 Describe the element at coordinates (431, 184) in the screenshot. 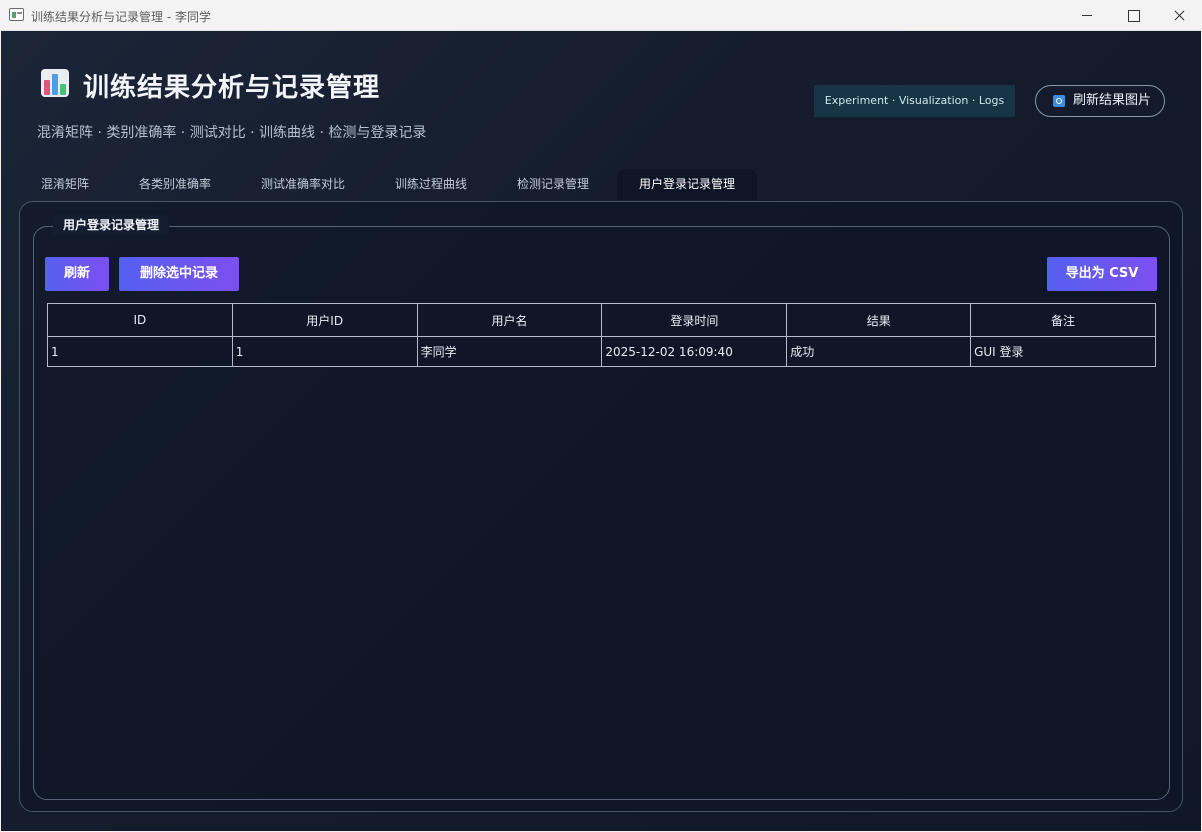

I see `tab-training-curves: 训练过程曲线` at that location.